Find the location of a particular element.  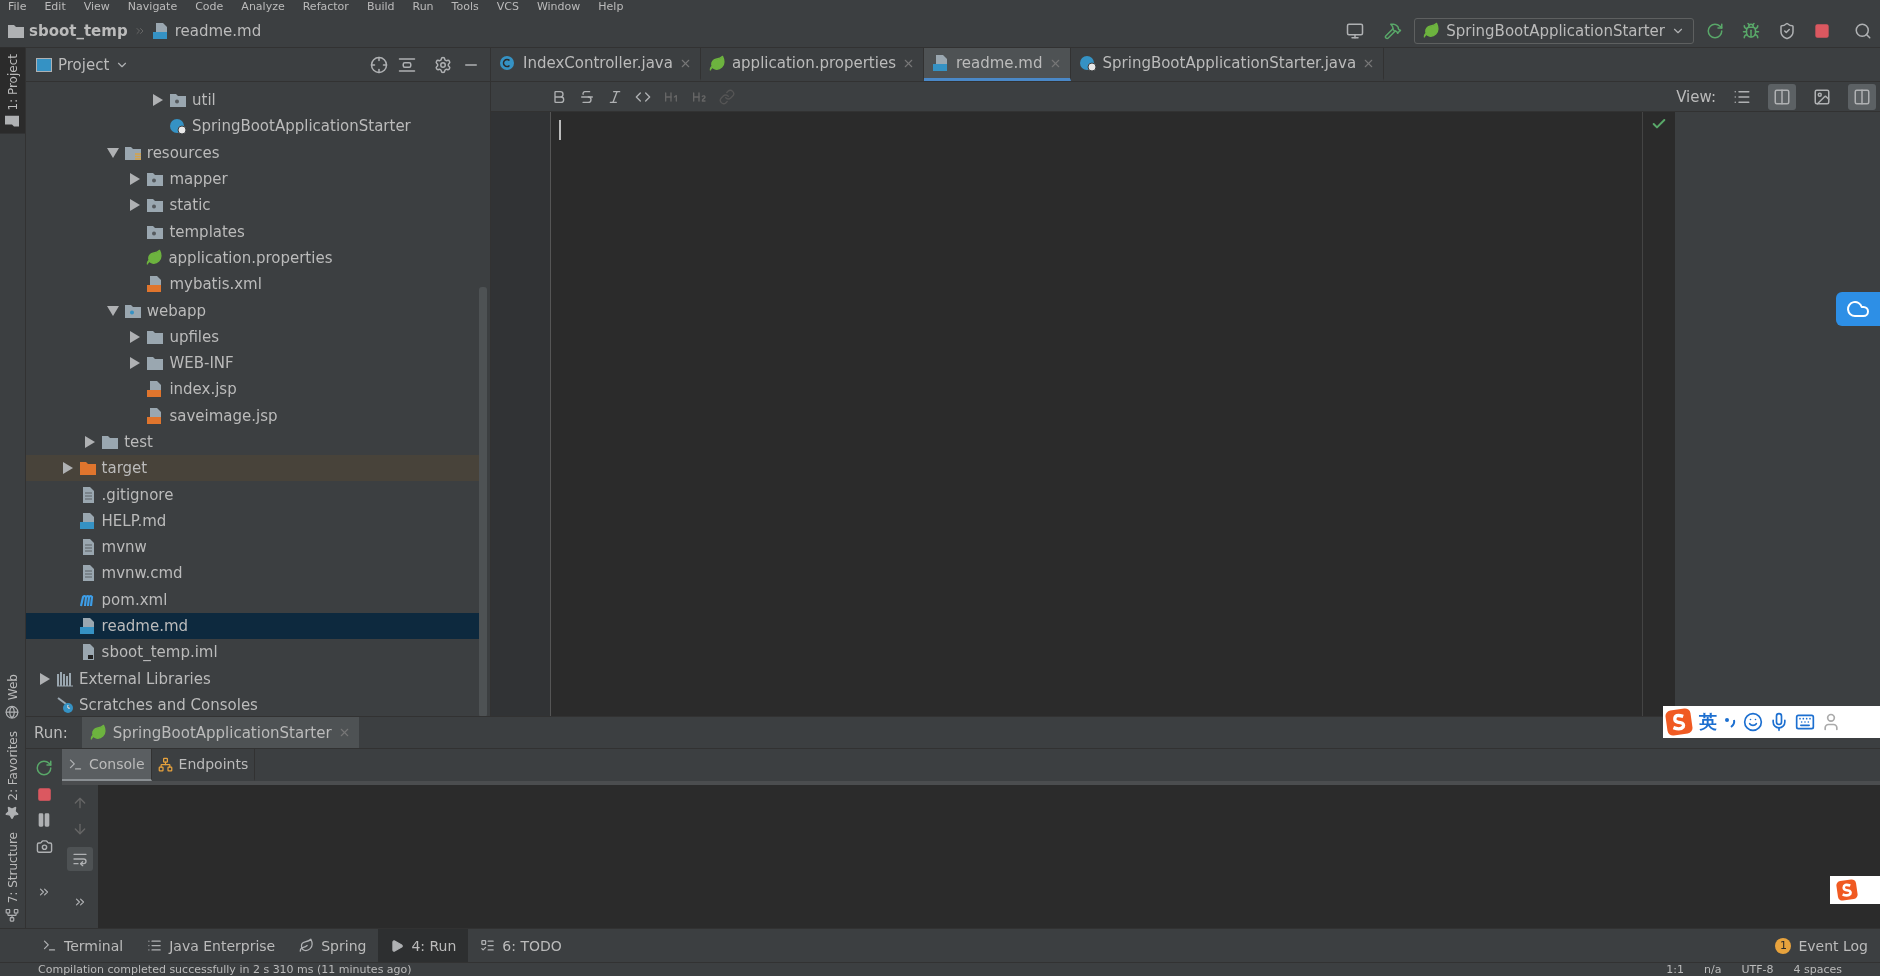

editor-tab: application.properties is located at coordinates (812, 64).